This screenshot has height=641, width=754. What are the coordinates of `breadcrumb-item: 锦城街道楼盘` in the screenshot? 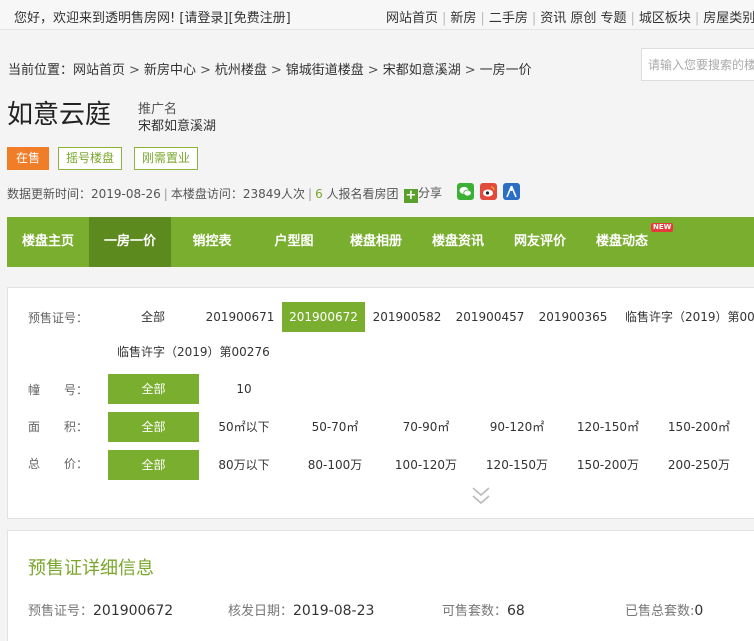 It's located at (325, 70).